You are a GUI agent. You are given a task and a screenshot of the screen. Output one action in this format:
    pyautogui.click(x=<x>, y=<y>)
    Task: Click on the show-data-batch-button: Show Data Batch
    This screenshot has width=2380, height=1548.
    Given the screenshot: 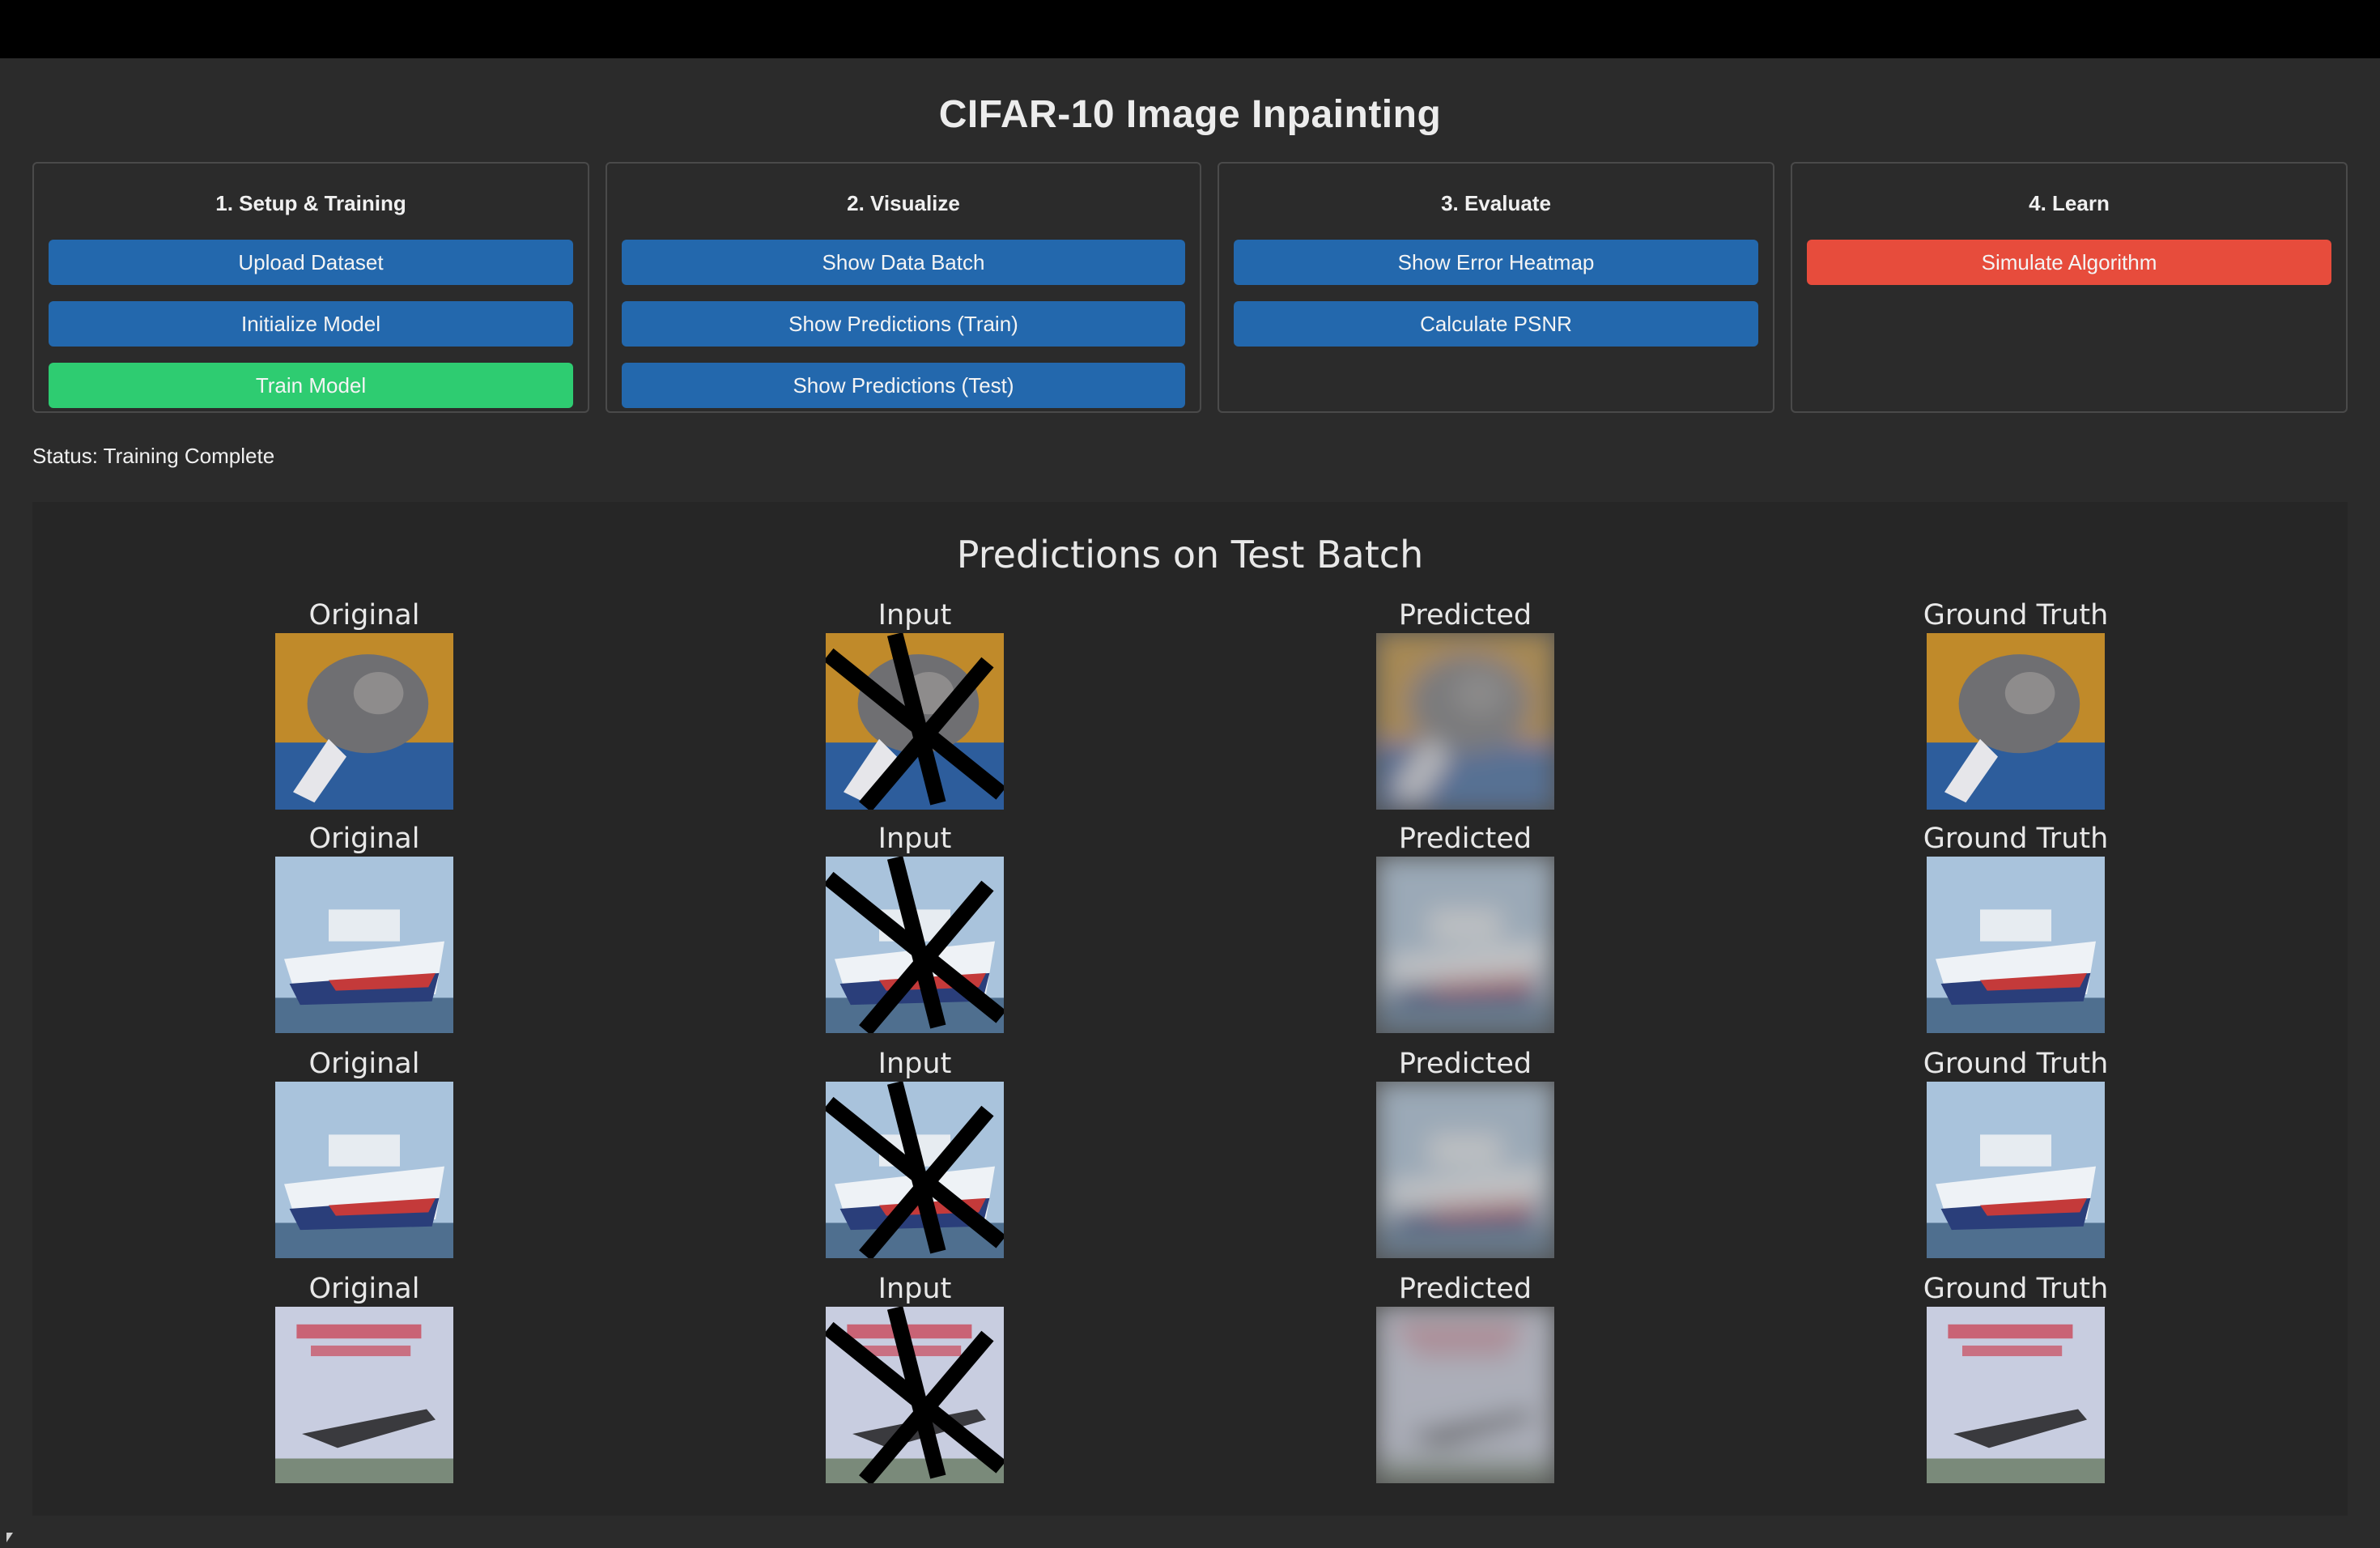 What is the action you would take?
    pyautogui.click(x=904, y=262)
    